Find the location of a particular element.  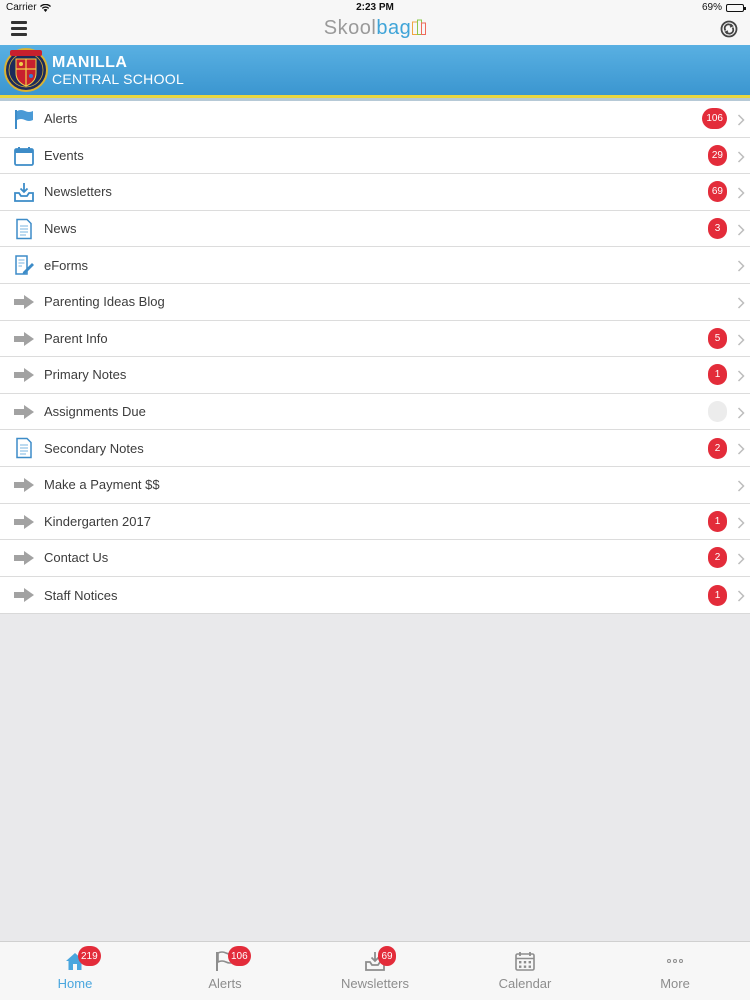

menu-item-label: Parenting Ideas Blog is located at coordinates (104, 302).